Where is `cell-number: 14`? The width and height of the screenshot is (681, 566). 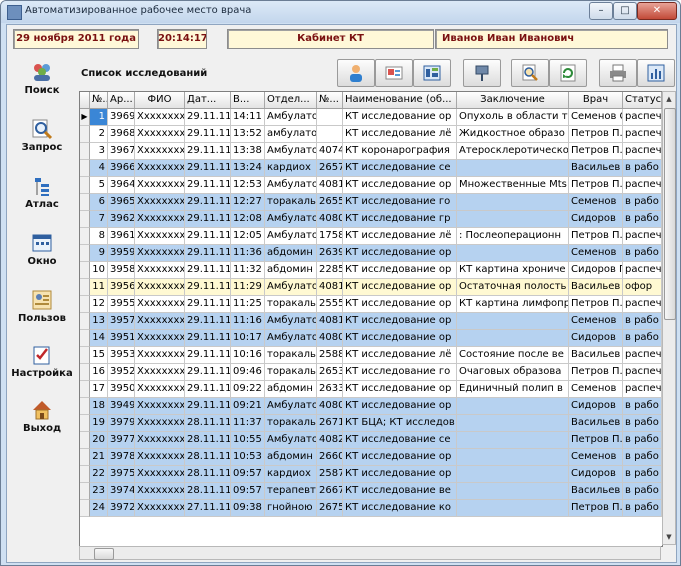
cell-number: 14 is located at coordinates (99, 338).